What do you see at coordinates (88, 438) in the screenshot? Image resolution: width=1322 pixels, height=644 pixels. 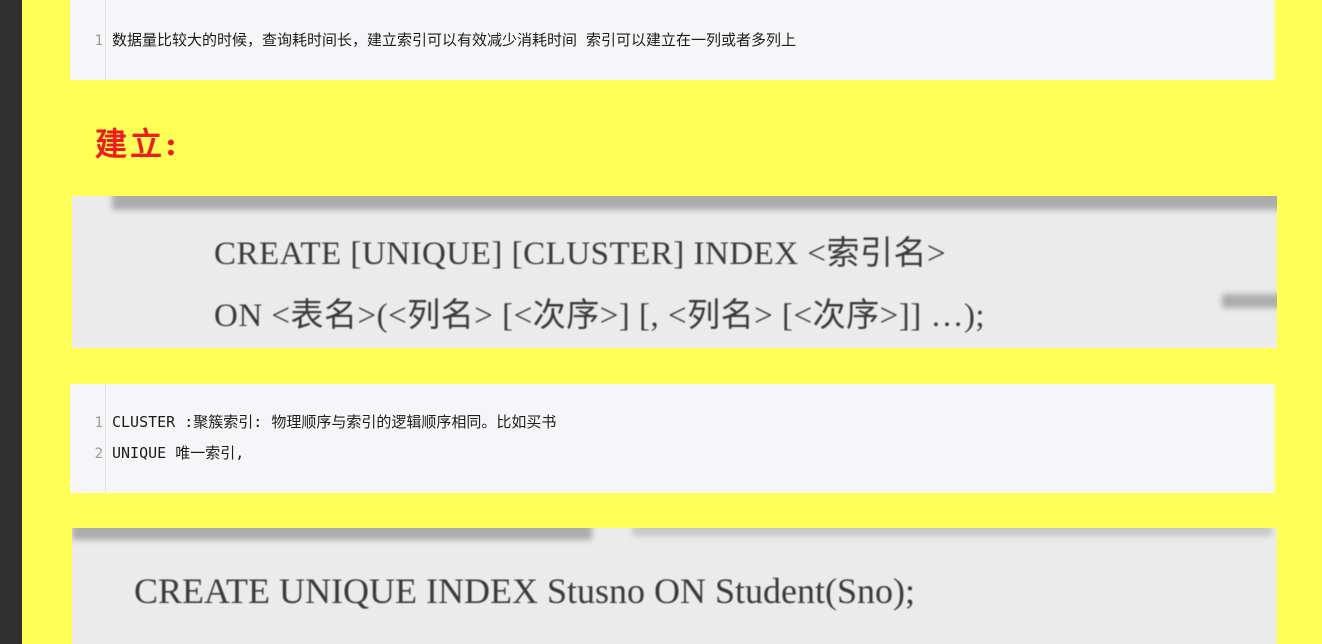 I see `line-number-gutter` at bounding box center [88, 438].